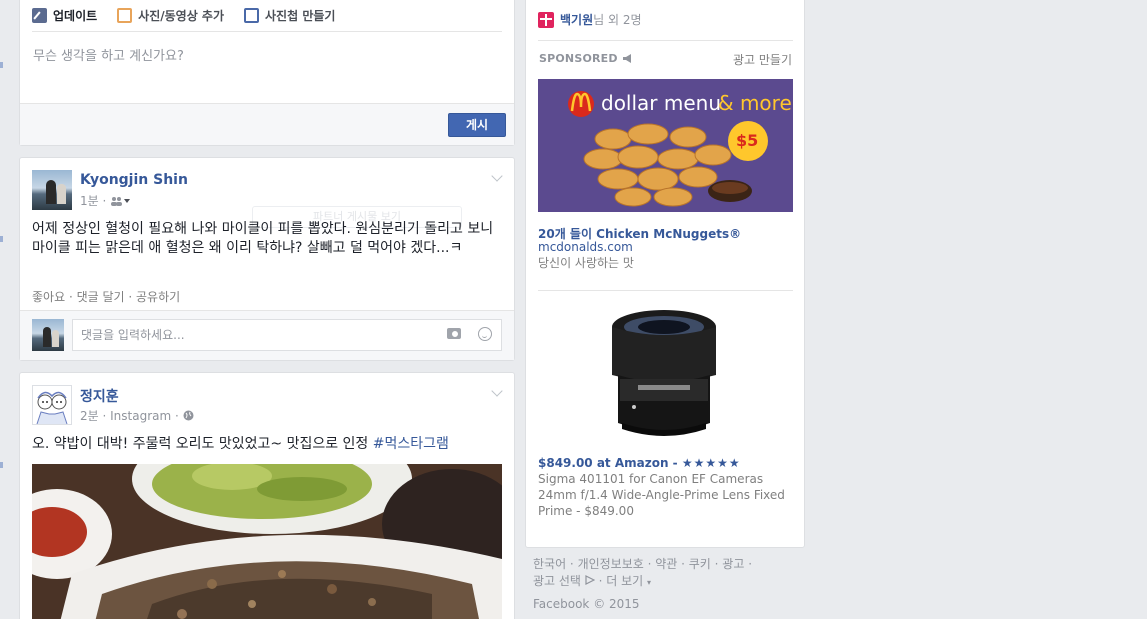 Image resolution: width=1147 pixels, height=619 pixels. What do you see at coordinates (585, 247) in the screenshot?
I see `ad-url: mcdonalds.com` at bounding box center [585, 247].